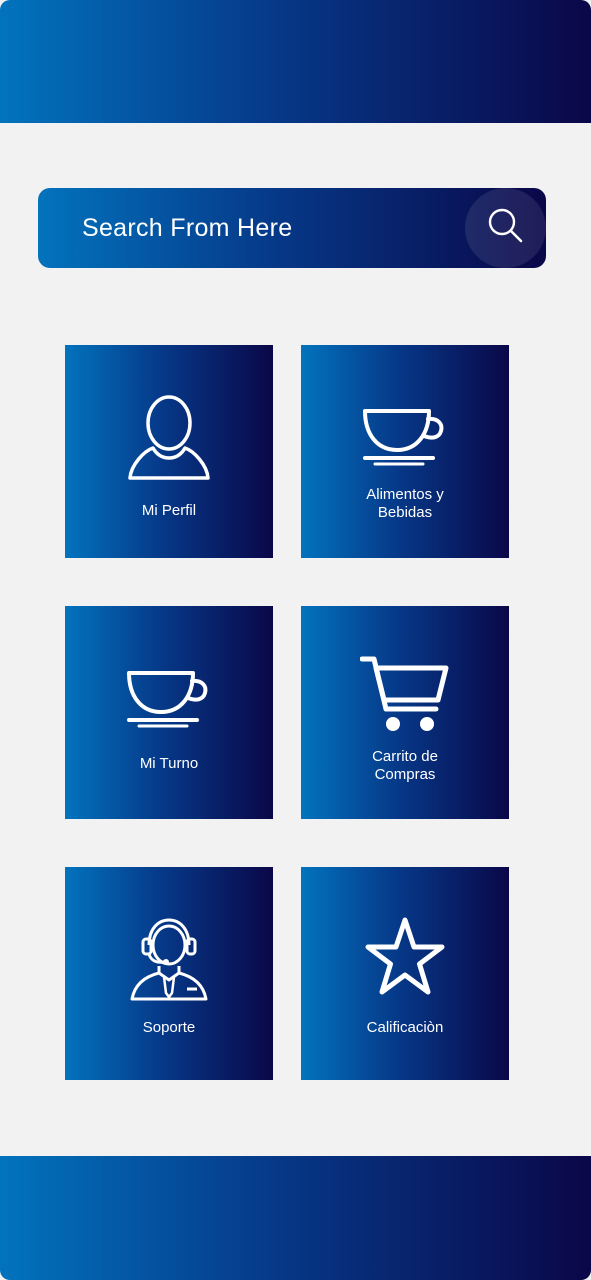 This screenshot has width=591, height=1280. I want to click on search-button, so click(505, 228).